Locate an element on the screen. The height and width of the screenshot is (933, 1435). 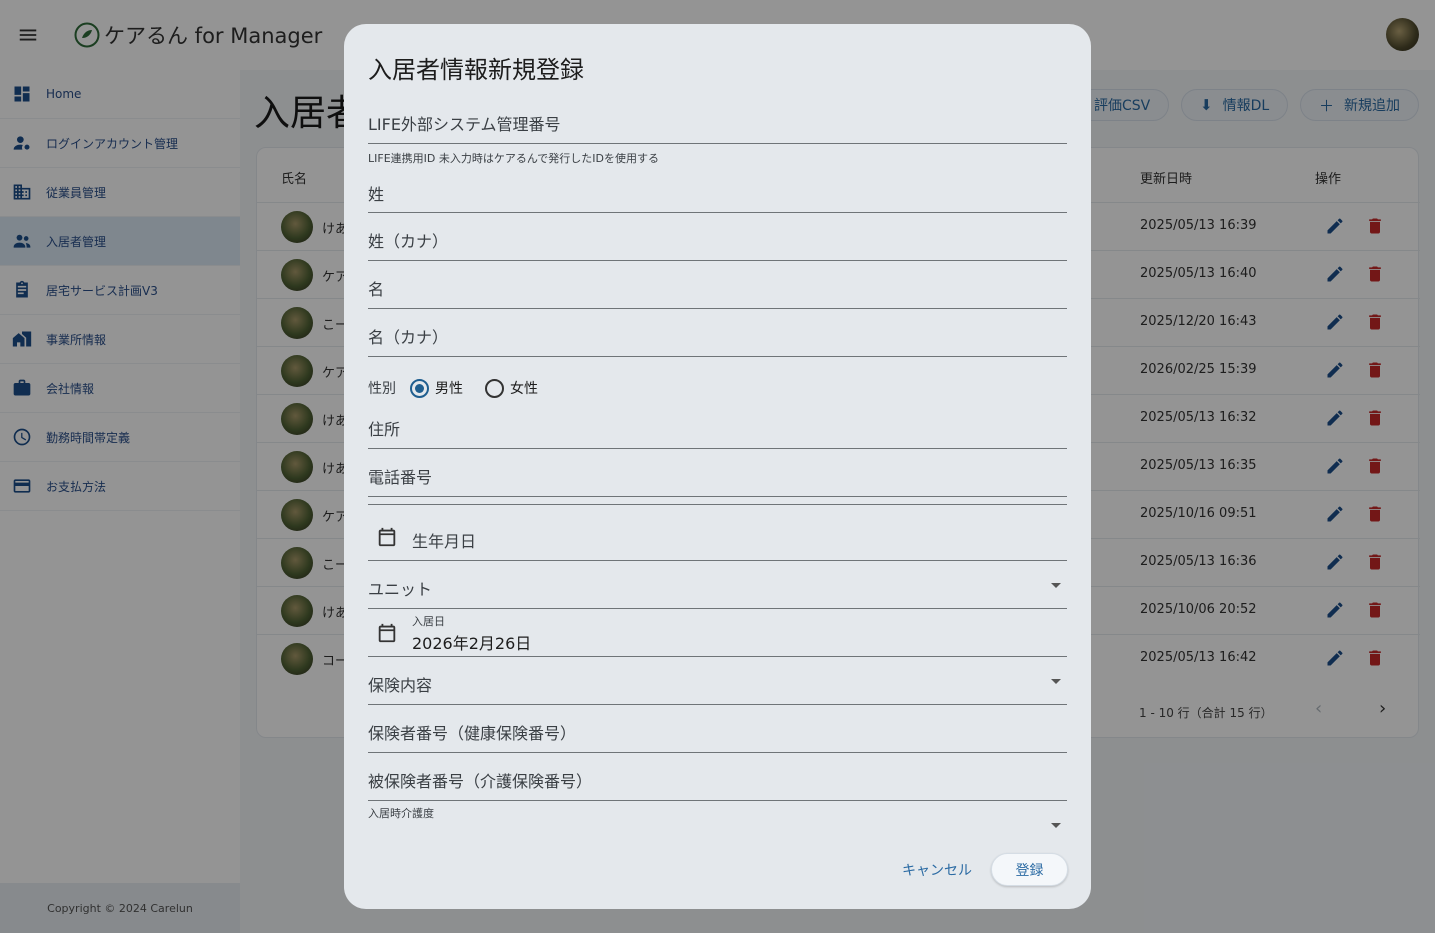
phone-field: 電話番号 is located at coordinates (717, 477).